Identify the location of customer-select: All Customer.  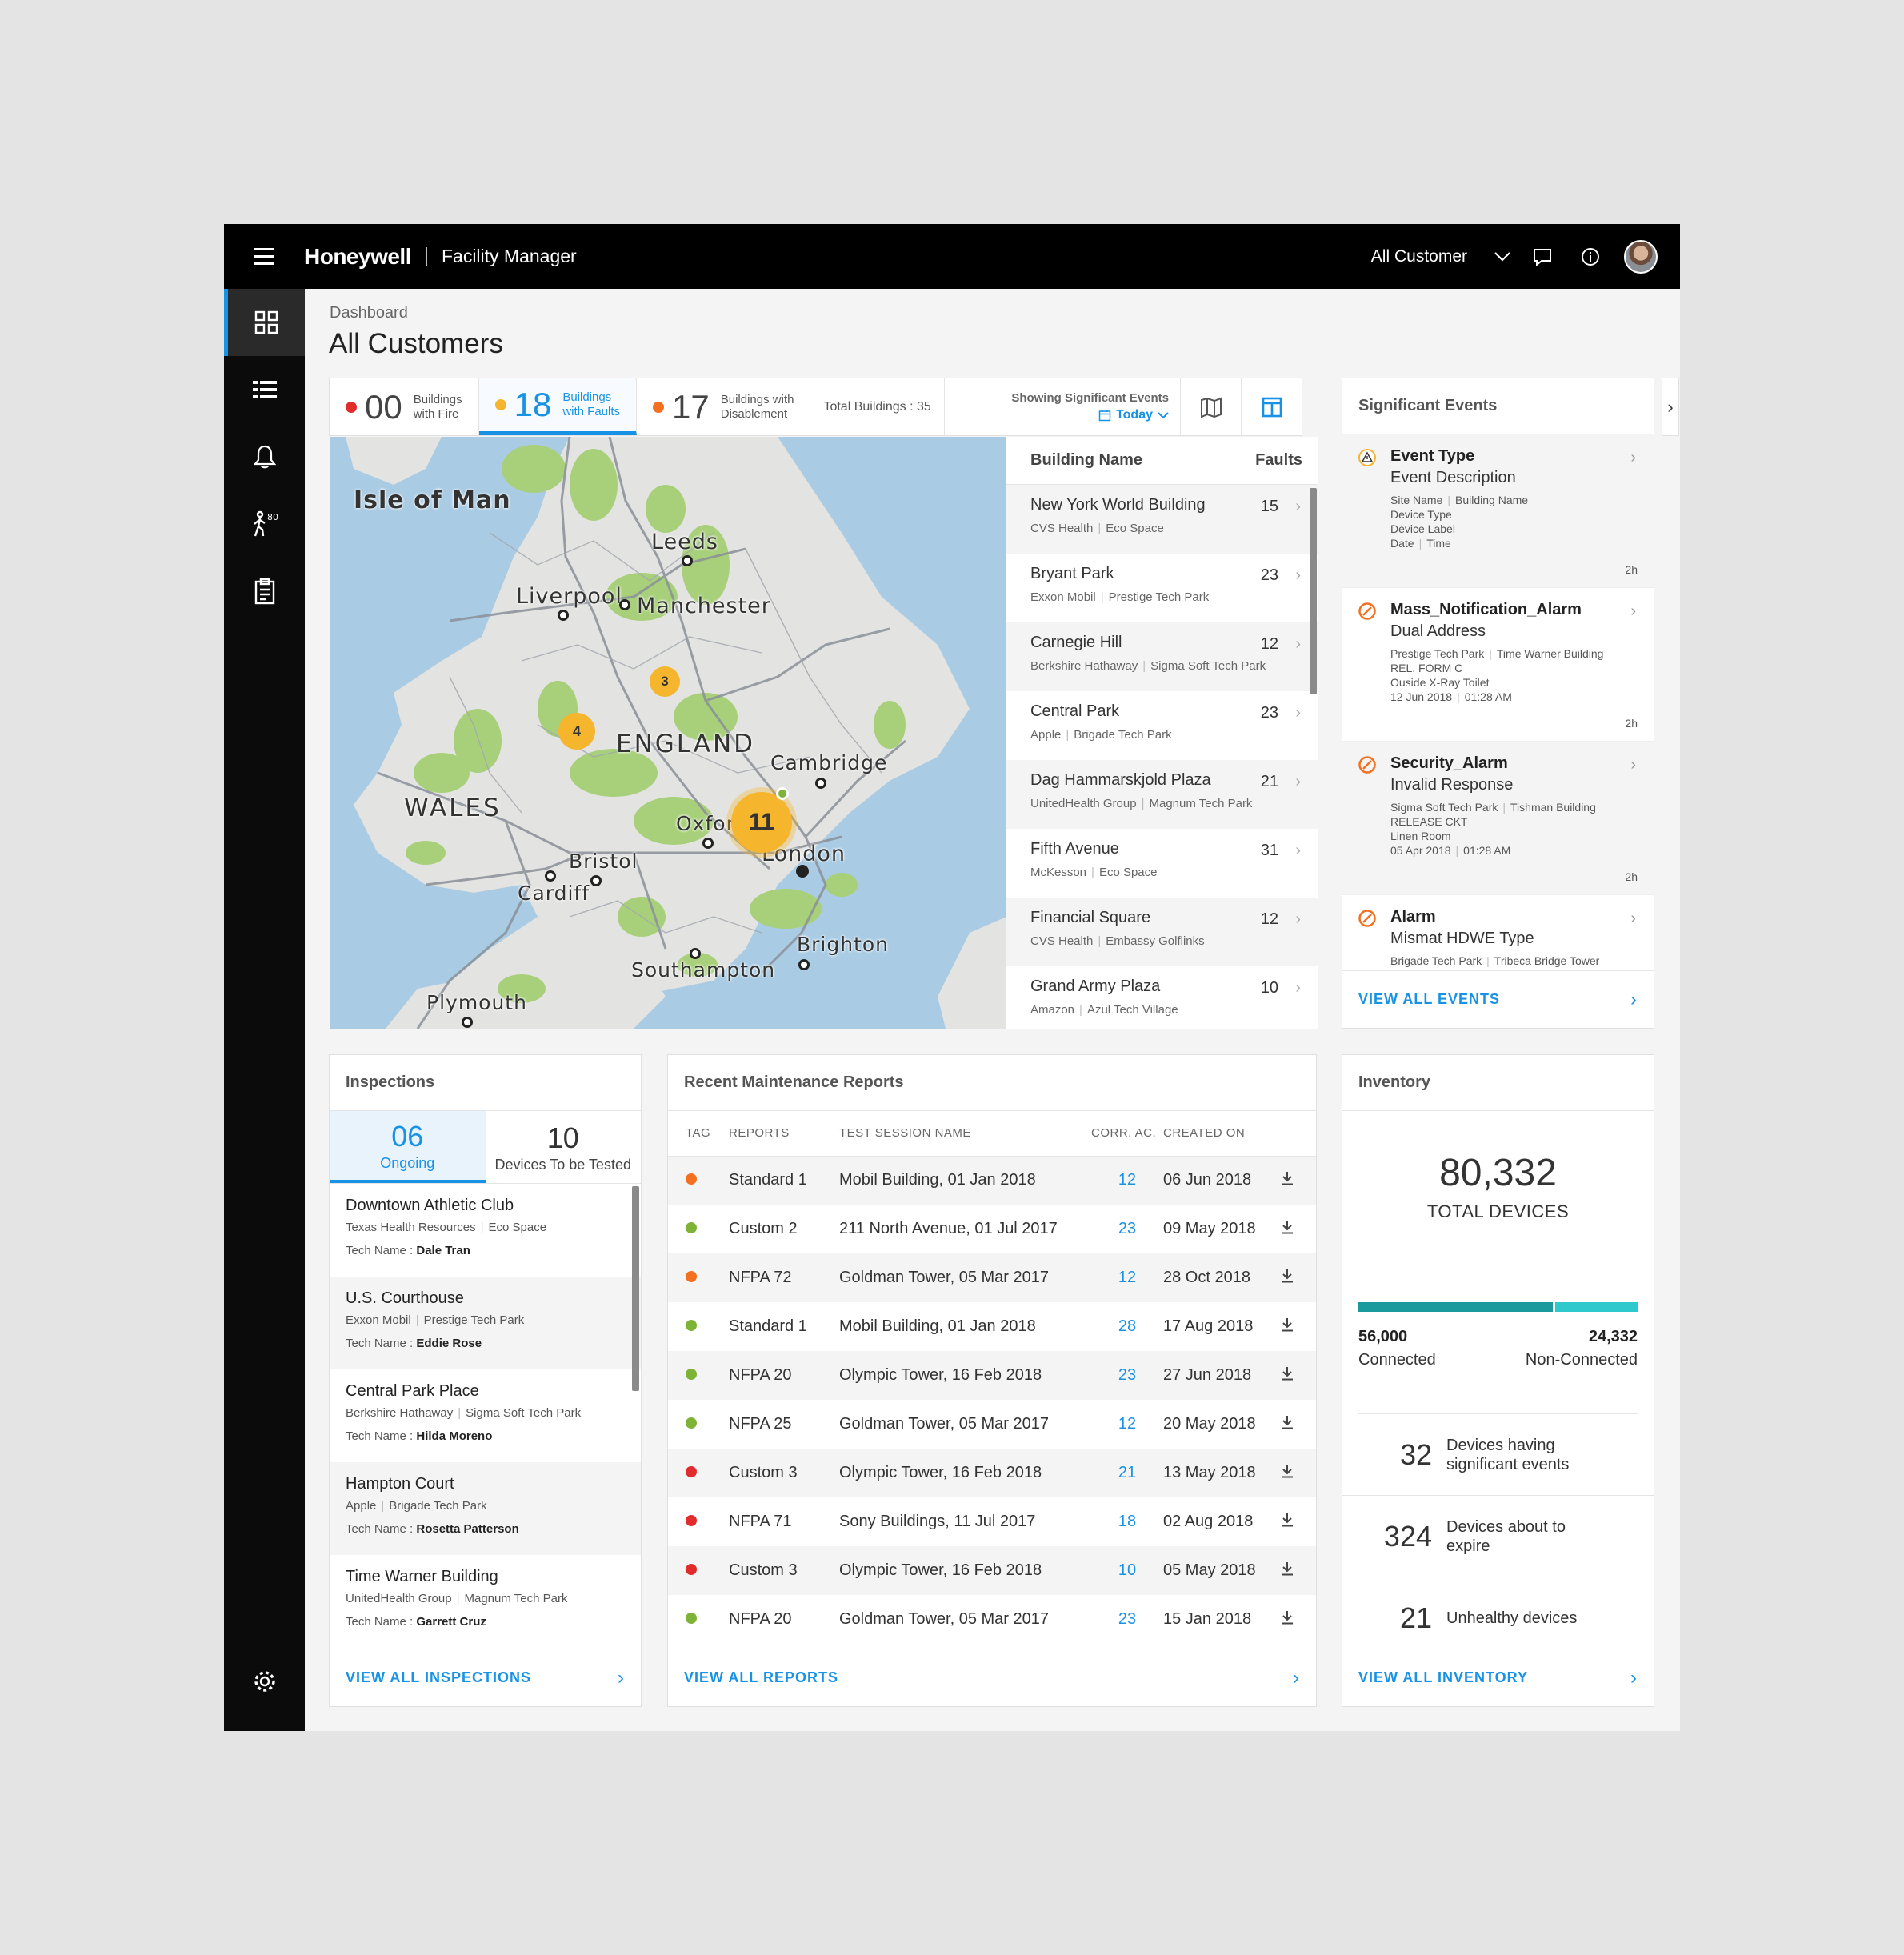
(1419, 256).